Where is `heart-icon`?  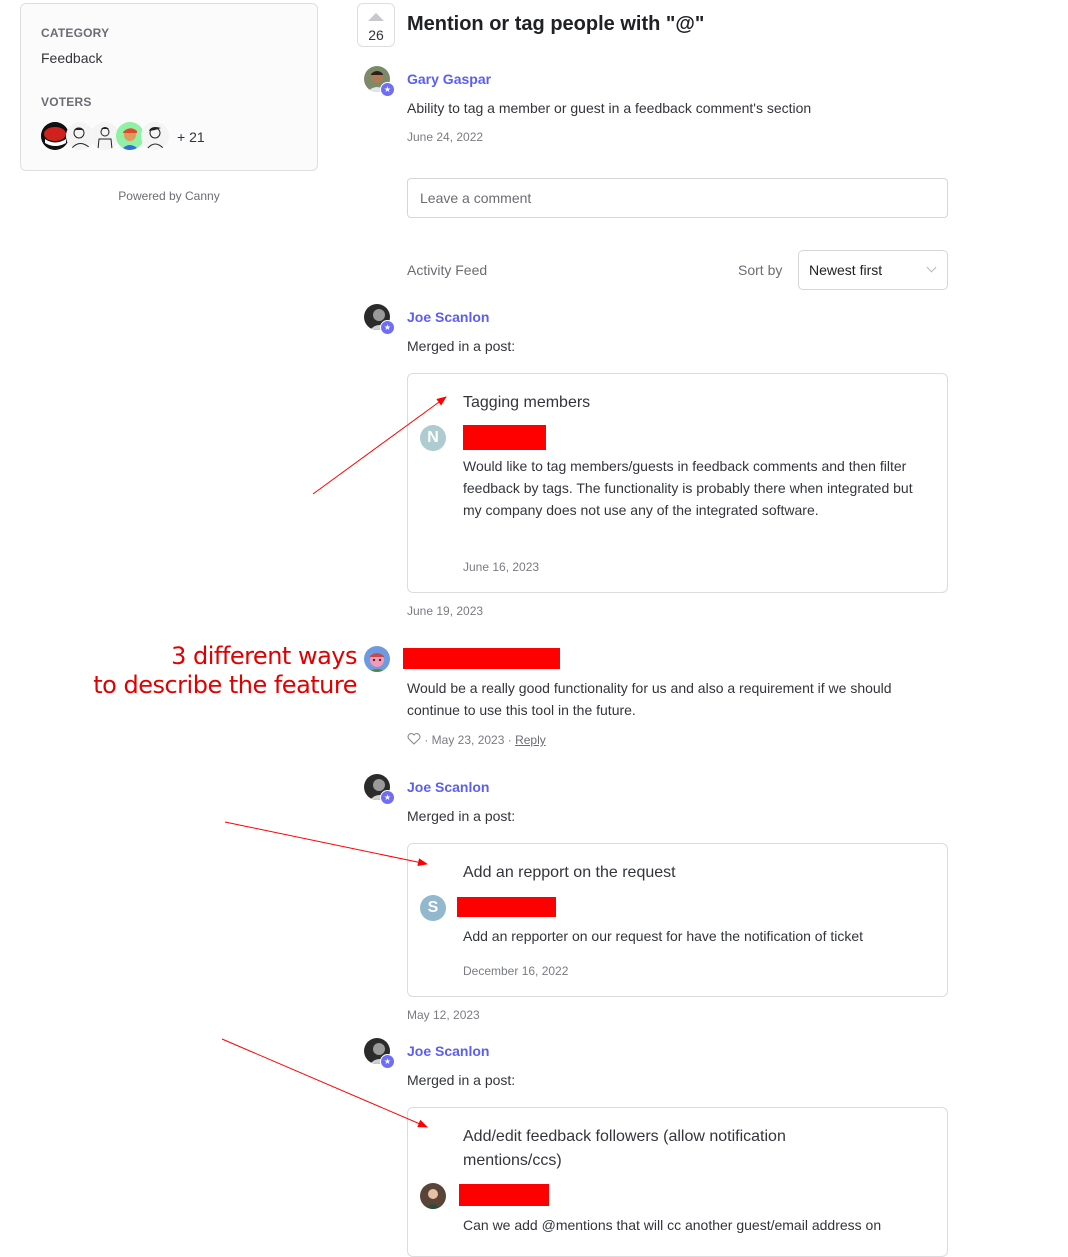 heart-icon is located at coordinates (414, 740).